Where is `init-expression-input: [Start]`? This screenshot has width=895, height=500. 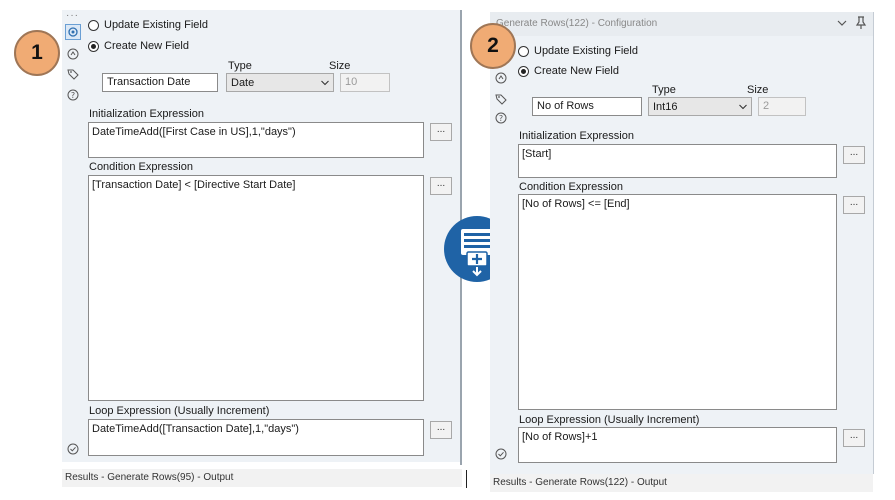
init-expression-input: [Start] is located at coordinates (677, 161).